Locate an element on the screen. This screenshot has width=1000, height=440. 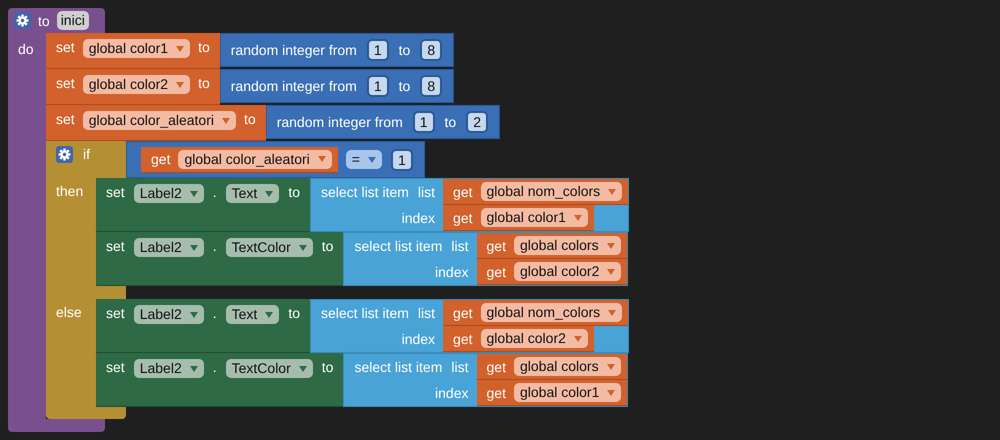
operator-dropdown: = is located at coordinates (364, 159).